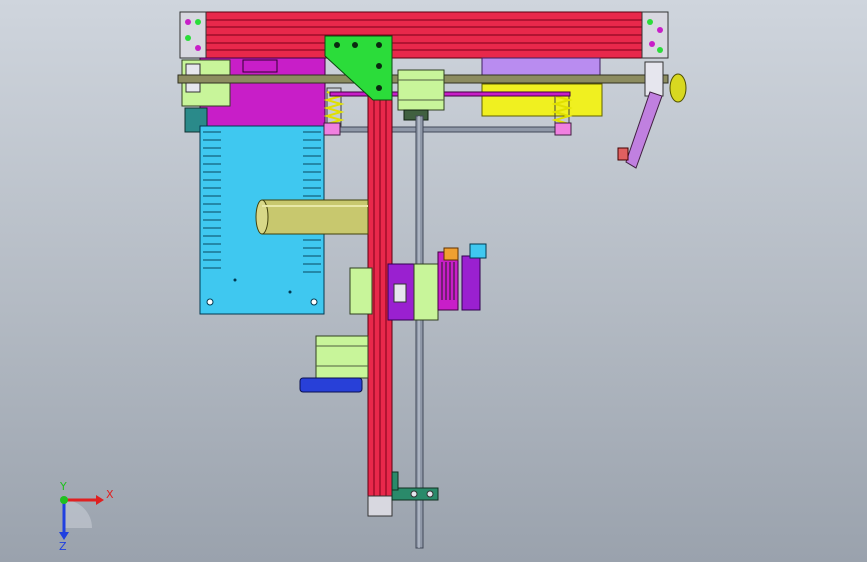 This screenshot has width=867, height=562. Describe the element at coordinates (110, 494) in the screenshot. I see `x-axis-label: X` at that location.